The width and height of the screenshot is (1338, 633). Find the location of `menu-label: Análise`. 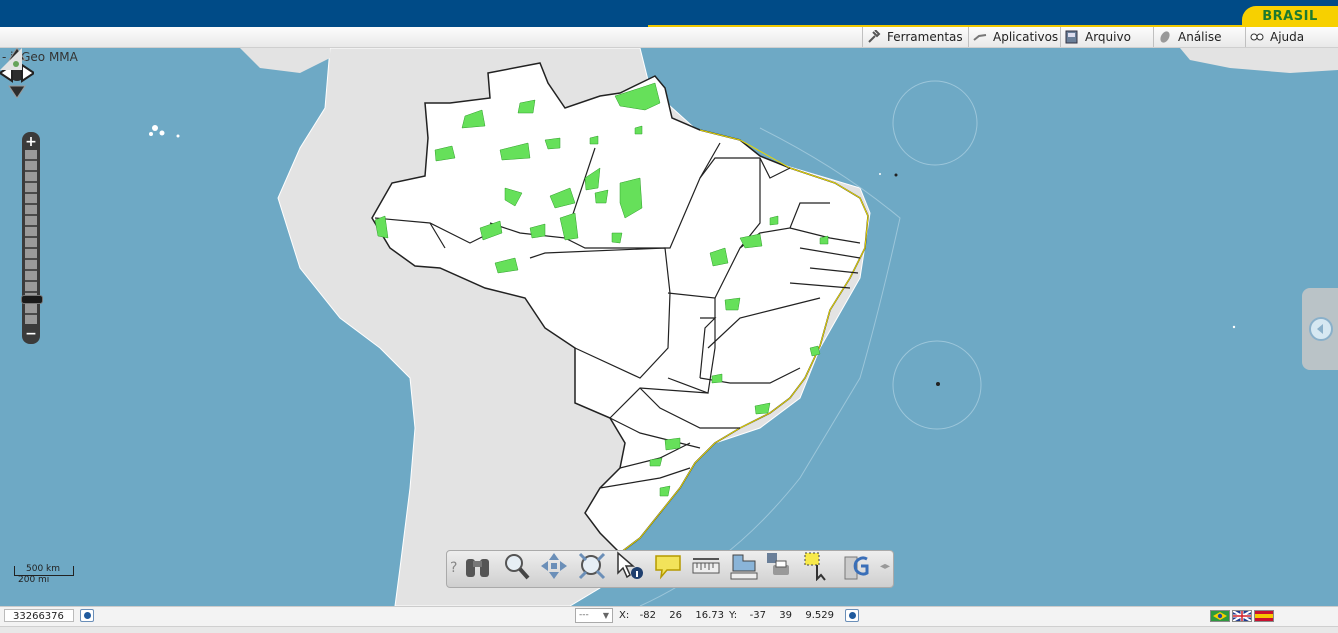

menu-label: Análise is located at coordinates (1200, 37).